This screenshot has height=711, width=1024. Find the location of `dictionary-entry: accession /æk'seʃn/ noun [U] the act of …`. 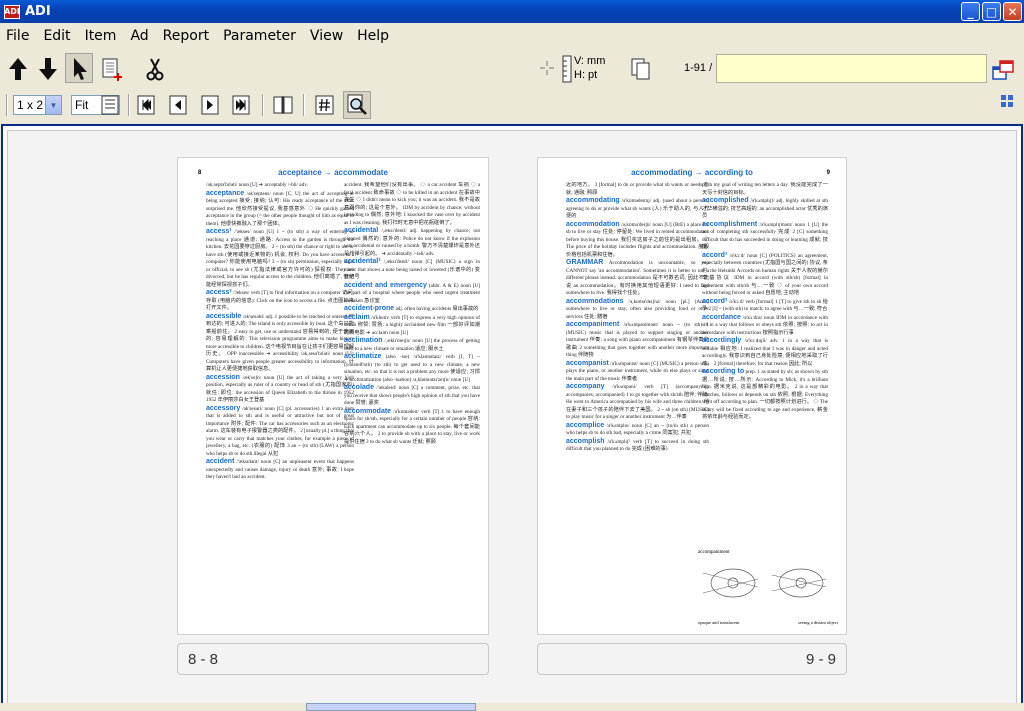

dictionary-entry: accession /æk'seʃn/ noun [U] the act of … is located at coordinates (280, 389).